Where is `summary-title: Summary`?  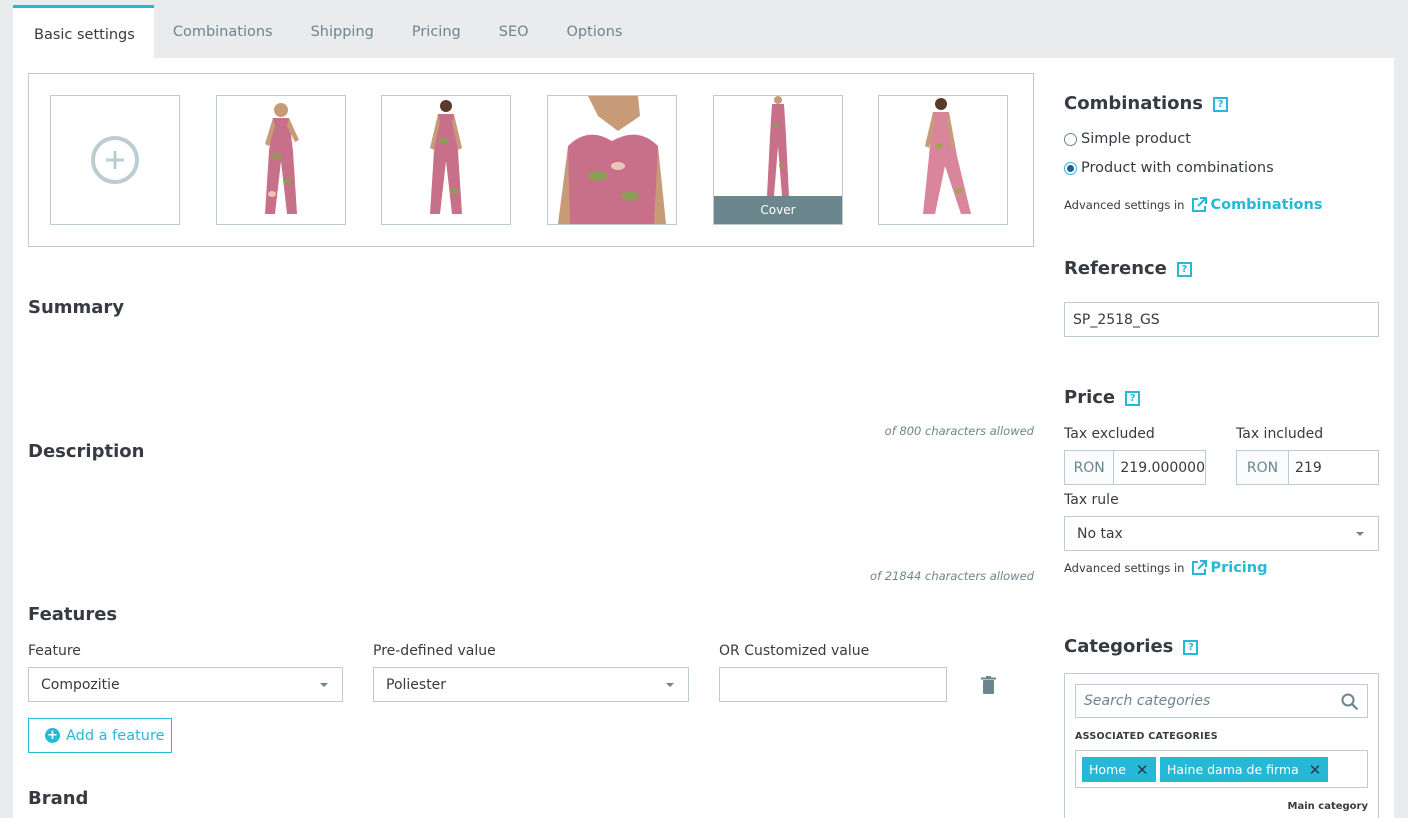 summary-title: Summary is located at coordinates (76, 307).